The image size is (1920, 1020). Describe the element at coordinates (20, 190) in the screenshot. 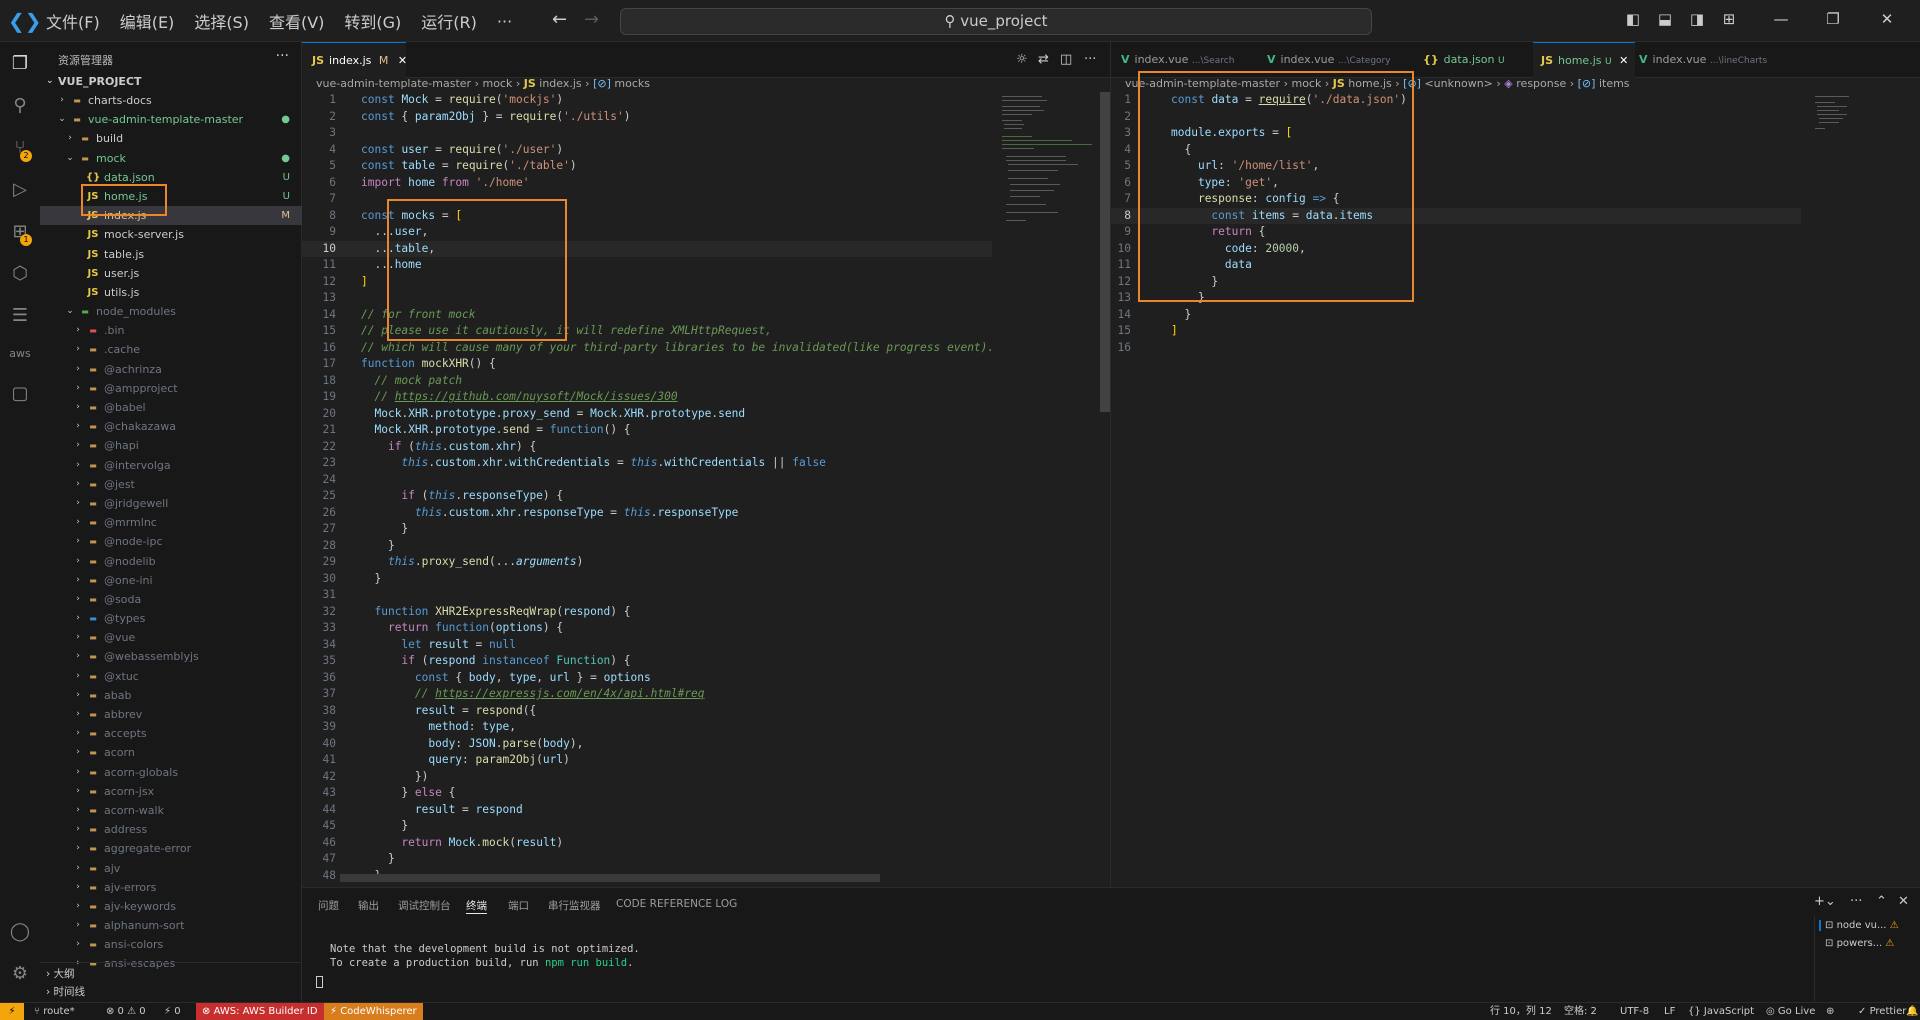

I see `run-debug-icon: ▷` at that location.